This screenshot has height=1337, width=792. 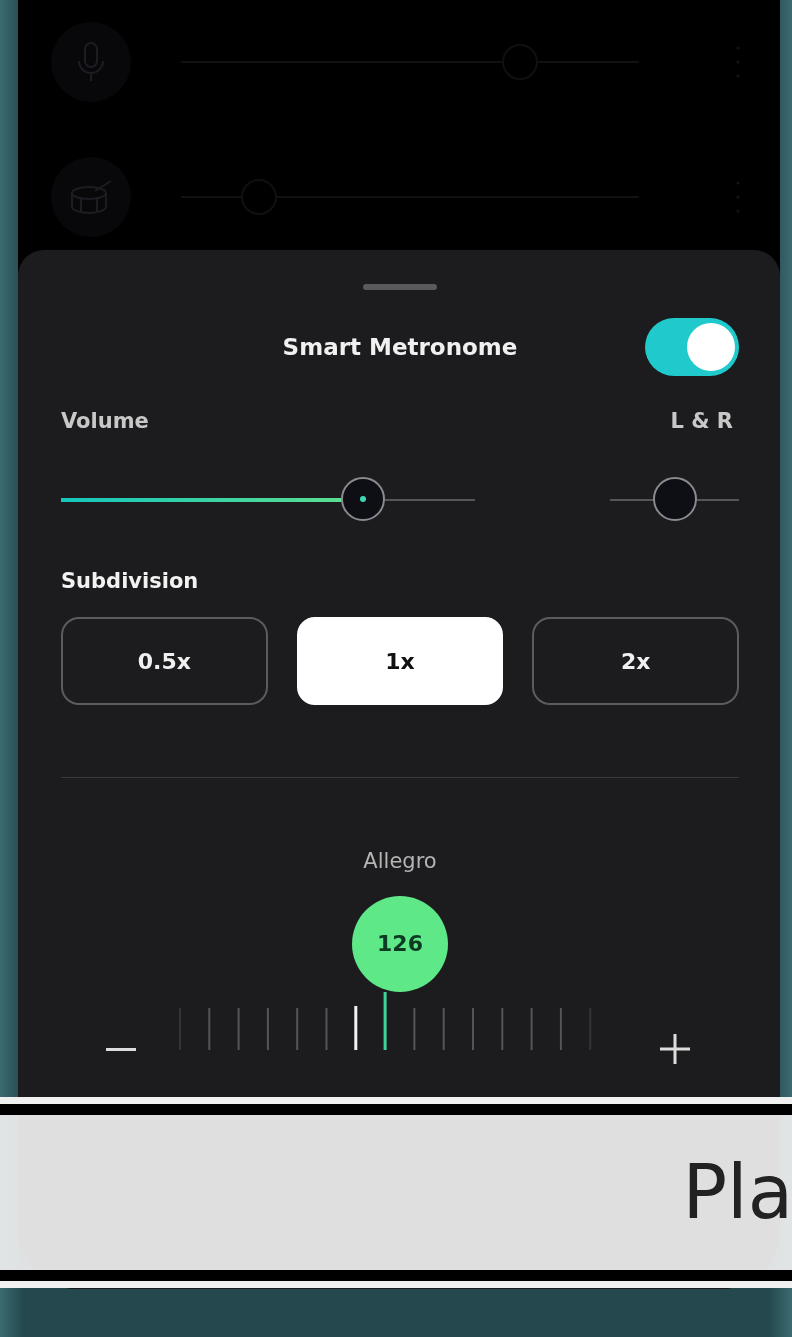 I want to click on minus-icon, so click(x=121, y=1049).